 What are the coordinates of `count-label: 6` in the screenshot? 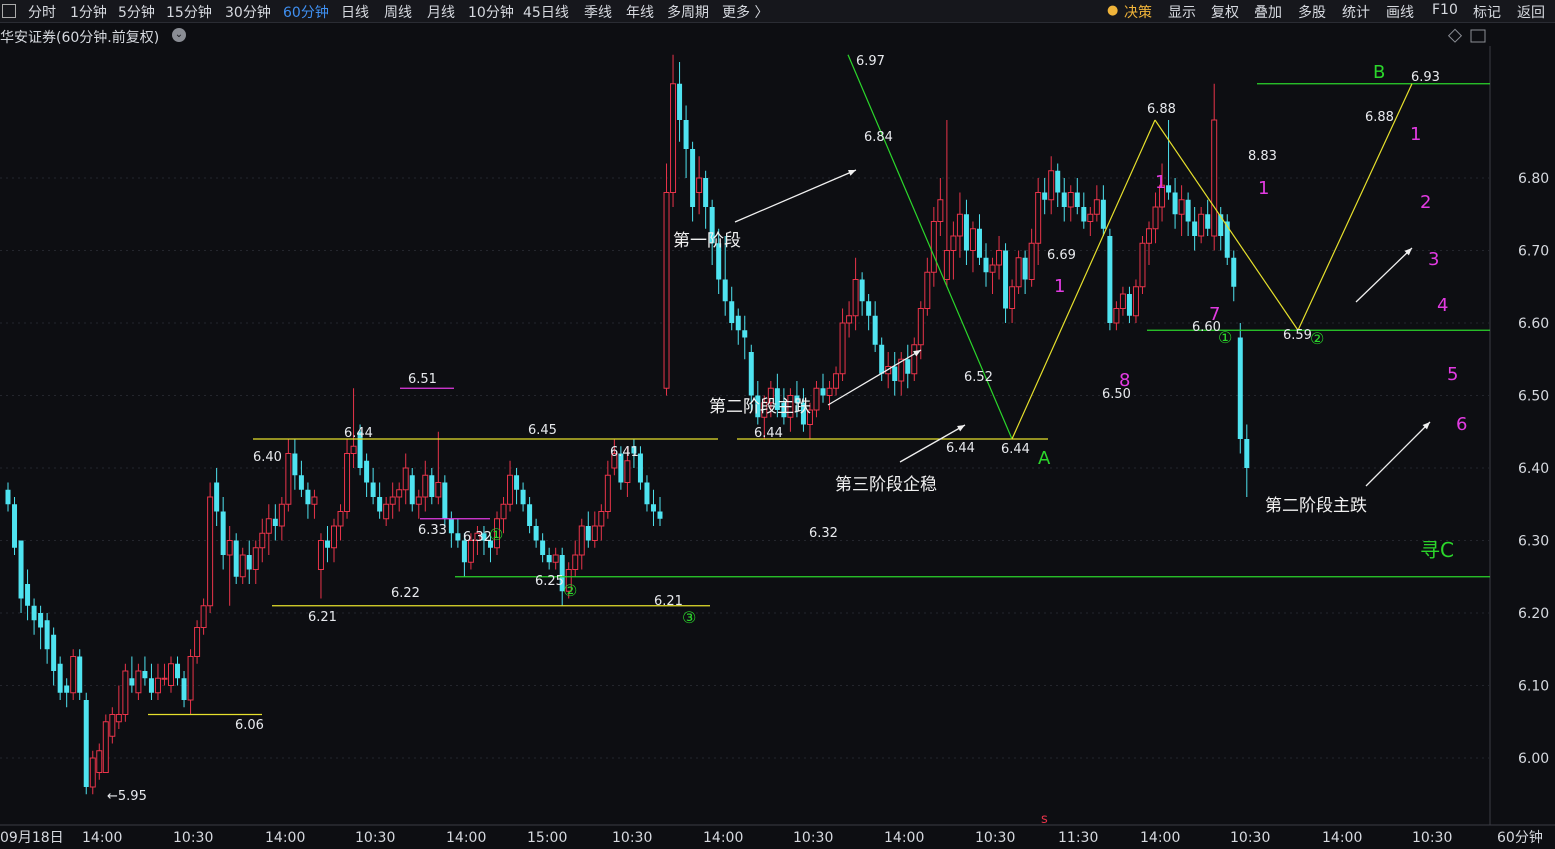 It's located at (1461, 424).